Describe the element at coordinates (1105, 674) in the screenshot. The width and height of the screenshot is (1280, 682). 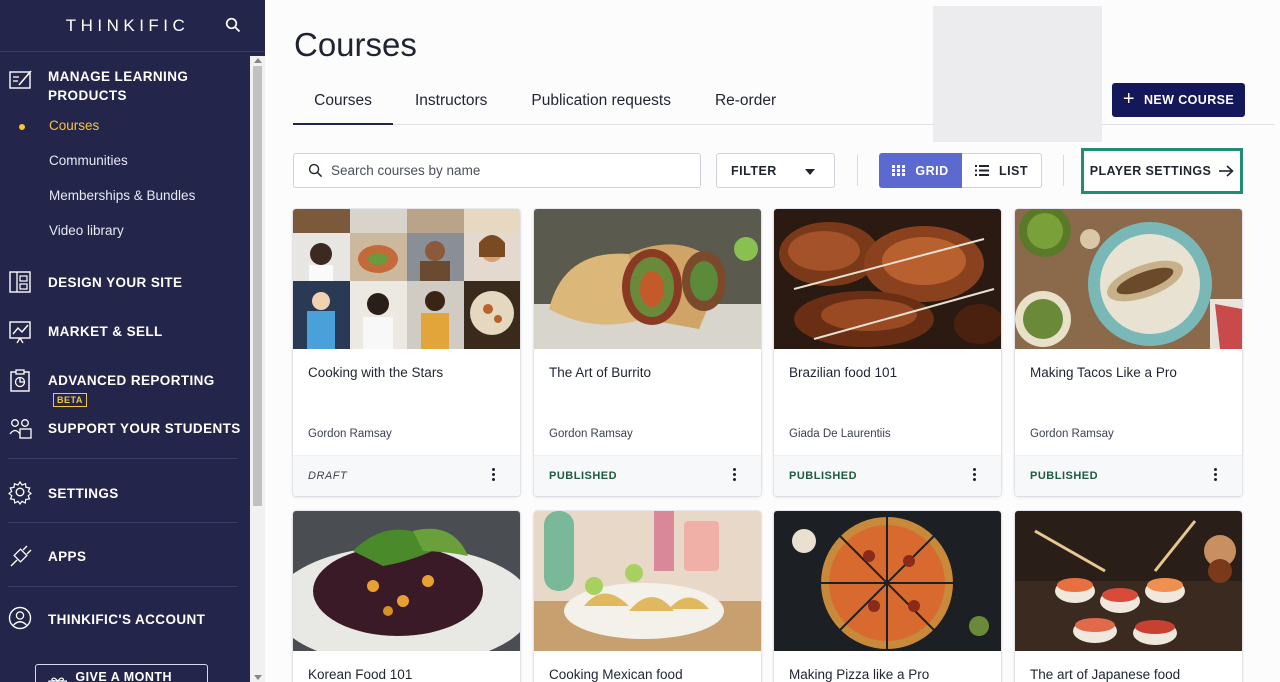
I see `course-title: The art of Japanese food` at that location.